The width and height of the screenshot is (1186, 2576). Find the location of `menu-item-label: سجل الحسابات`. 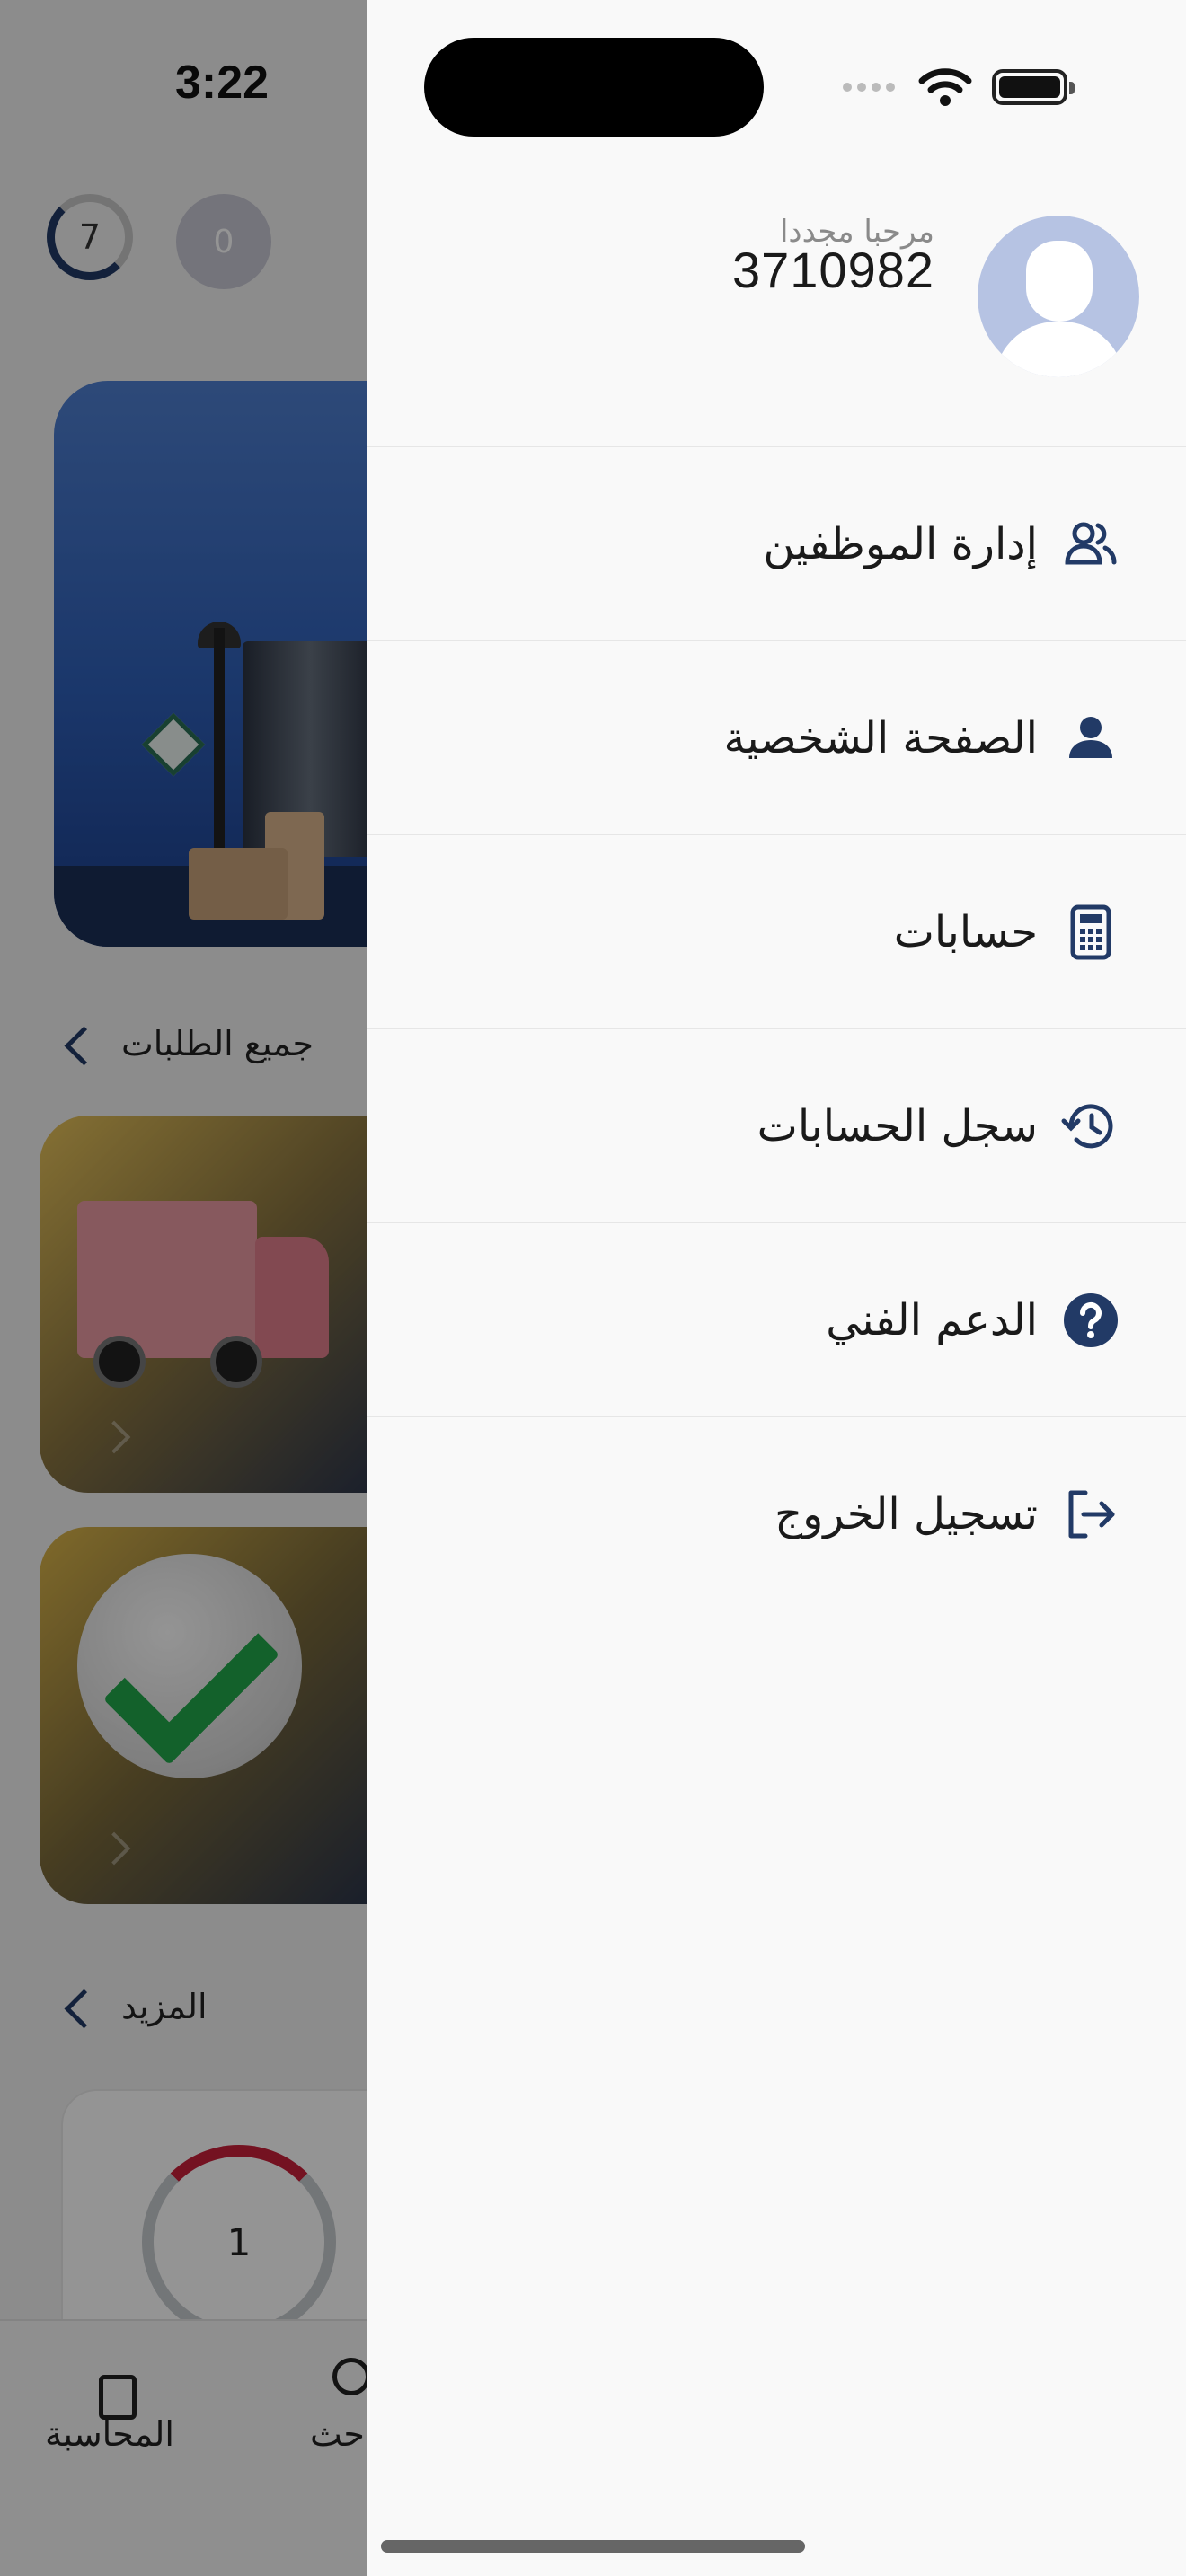

menu-item-label: سجل الحسابات is located at coordinates (897, 1126).